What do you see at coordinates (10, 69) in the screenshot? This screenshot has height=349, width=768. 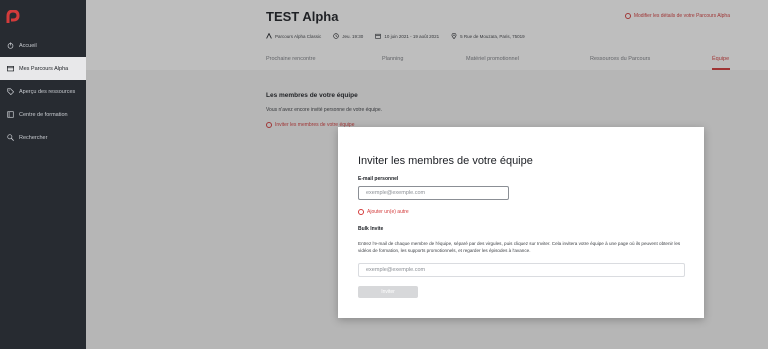 I see `folder-icon` at bounding box center [10, 69].